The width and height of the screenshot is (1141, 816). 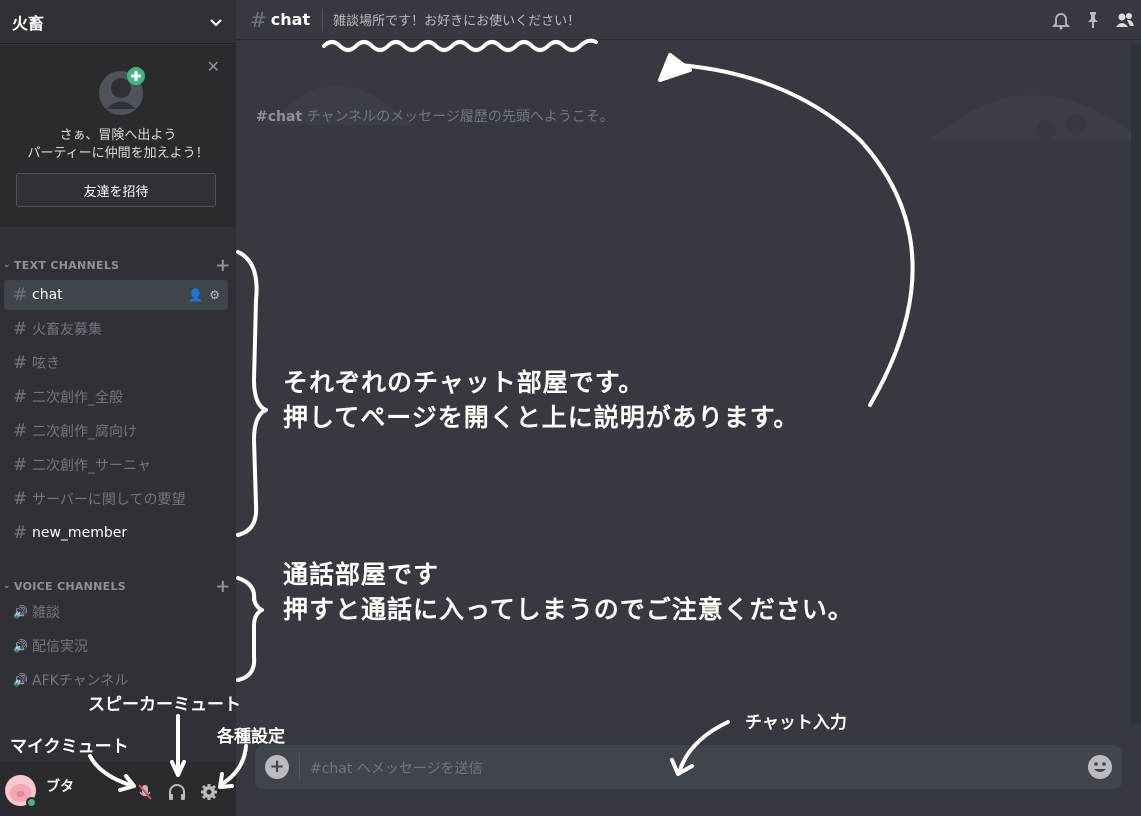 What do you see at coordinates (46, 364) in the screenshot?
I see `channel-name: 呟き` at bounding box center [46, 364].